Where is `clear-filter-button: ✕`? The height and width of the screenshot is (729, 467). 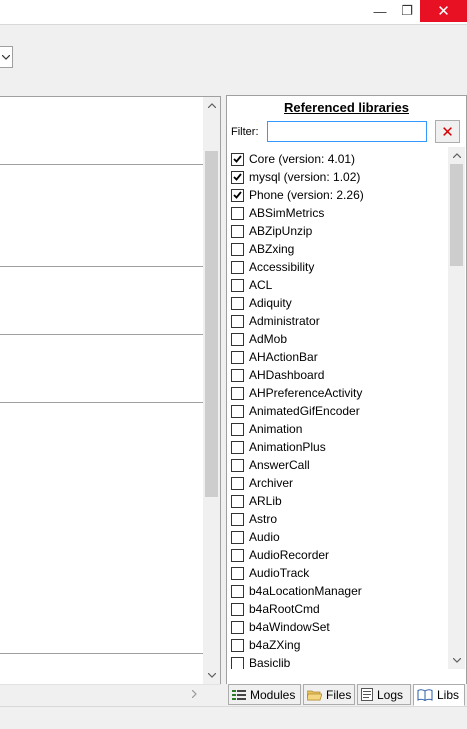 clear-filter-button: ✕ is located at coordinates (447, 131).